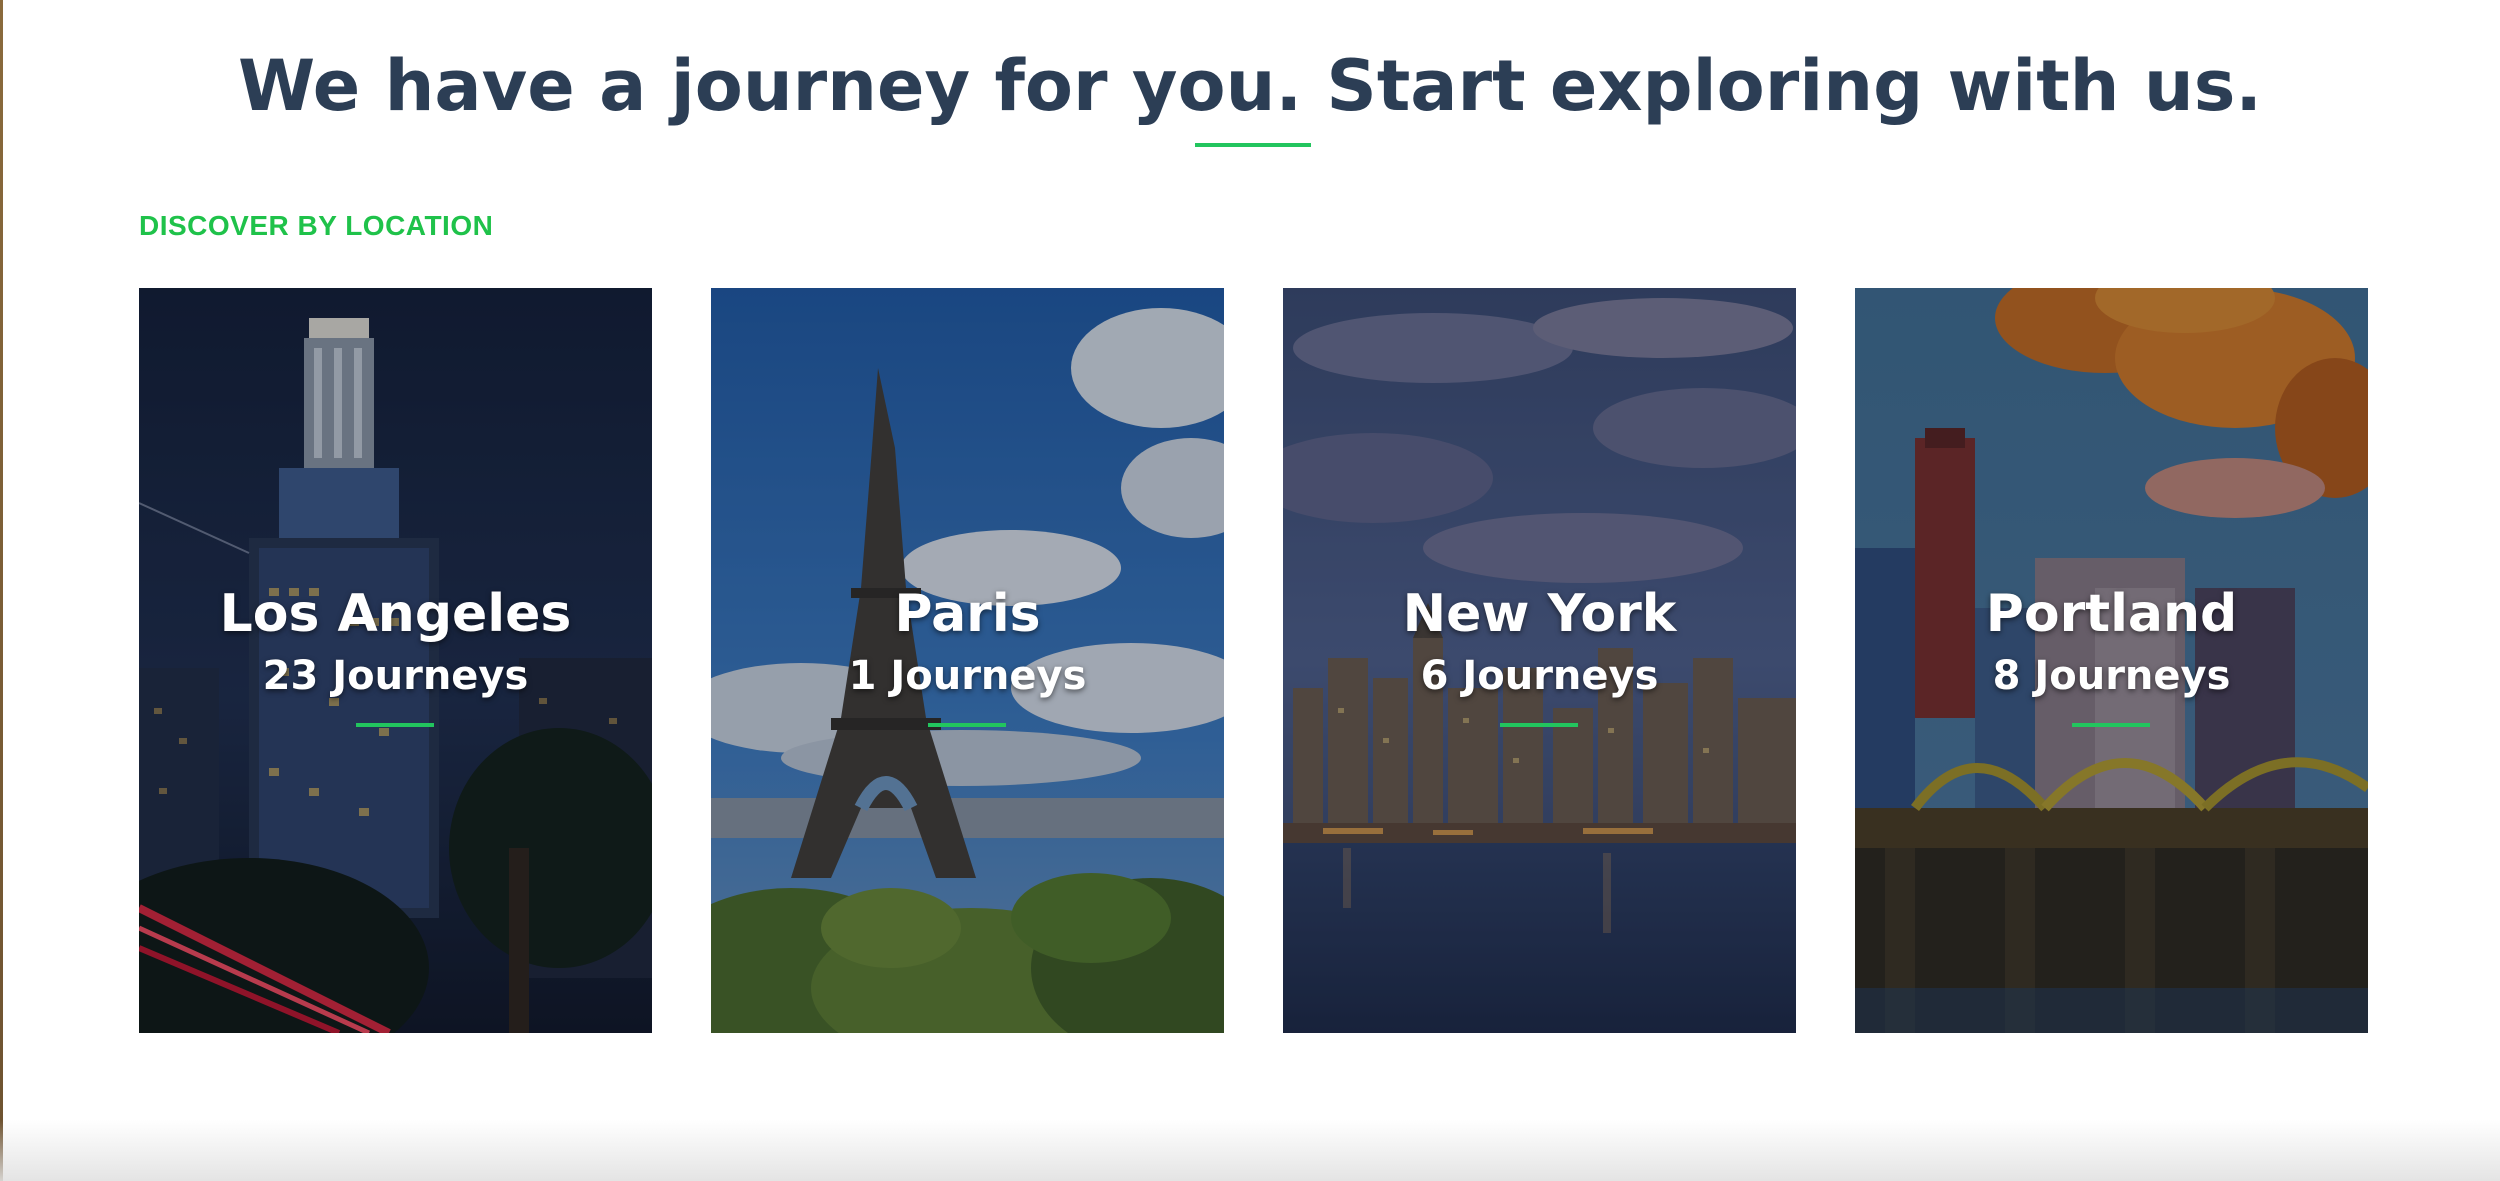 The height and width of the screenshot is (1181, 2500). What do you see at coordinates (967, 614) in the screenshot?
I see `card-city-name: Paris` at bounding box center [967, 614].